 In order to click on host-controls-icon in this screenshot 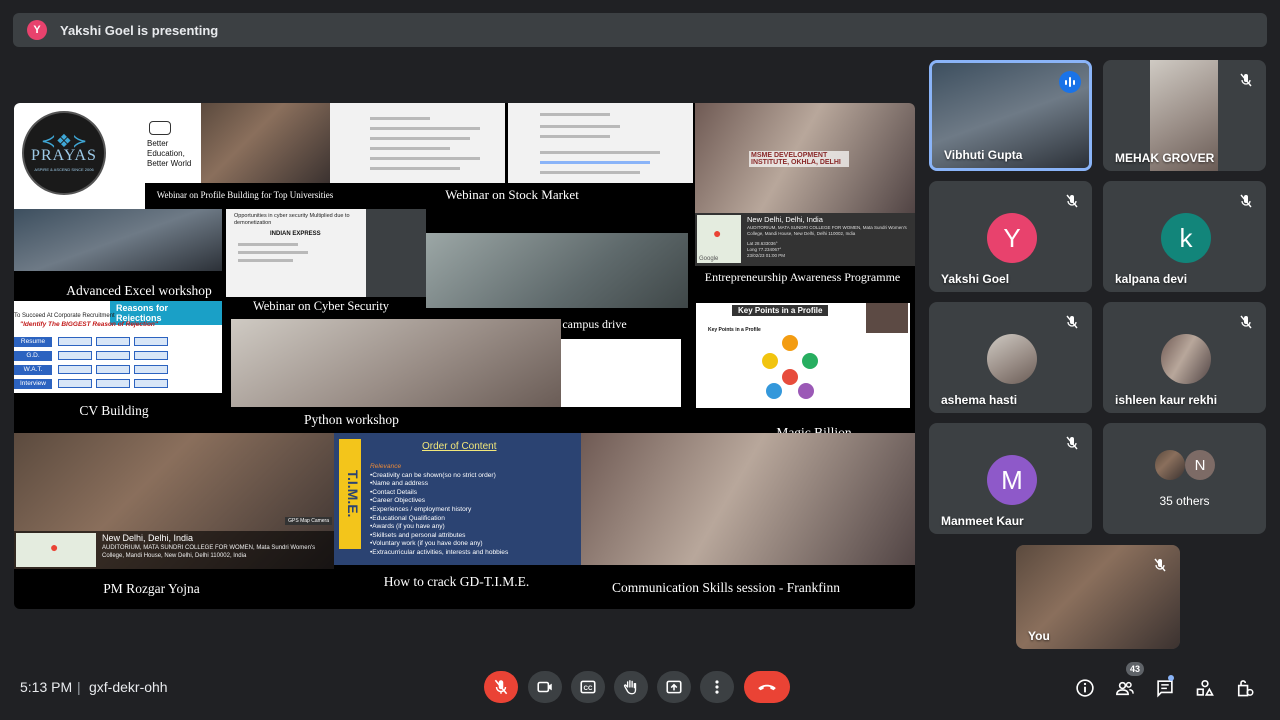, I will do `click(1245, 688)`.